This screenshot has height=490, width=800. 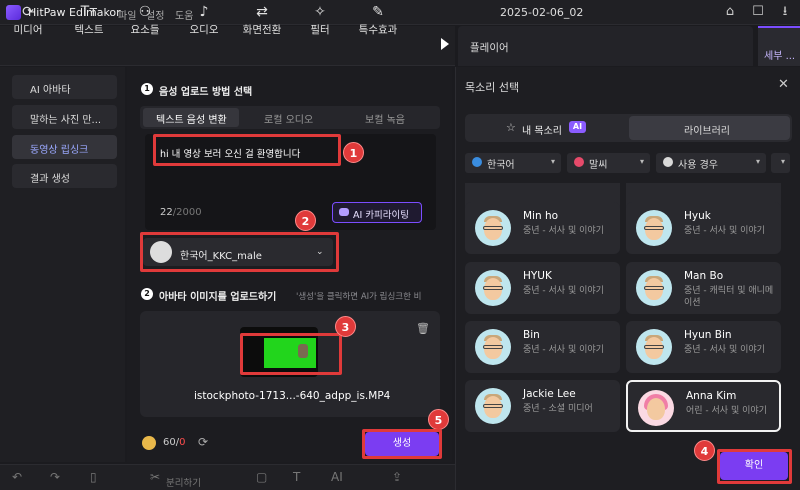 I want to click on tab-local-audio: 로컬 오디오, so click(x=288, y=118).